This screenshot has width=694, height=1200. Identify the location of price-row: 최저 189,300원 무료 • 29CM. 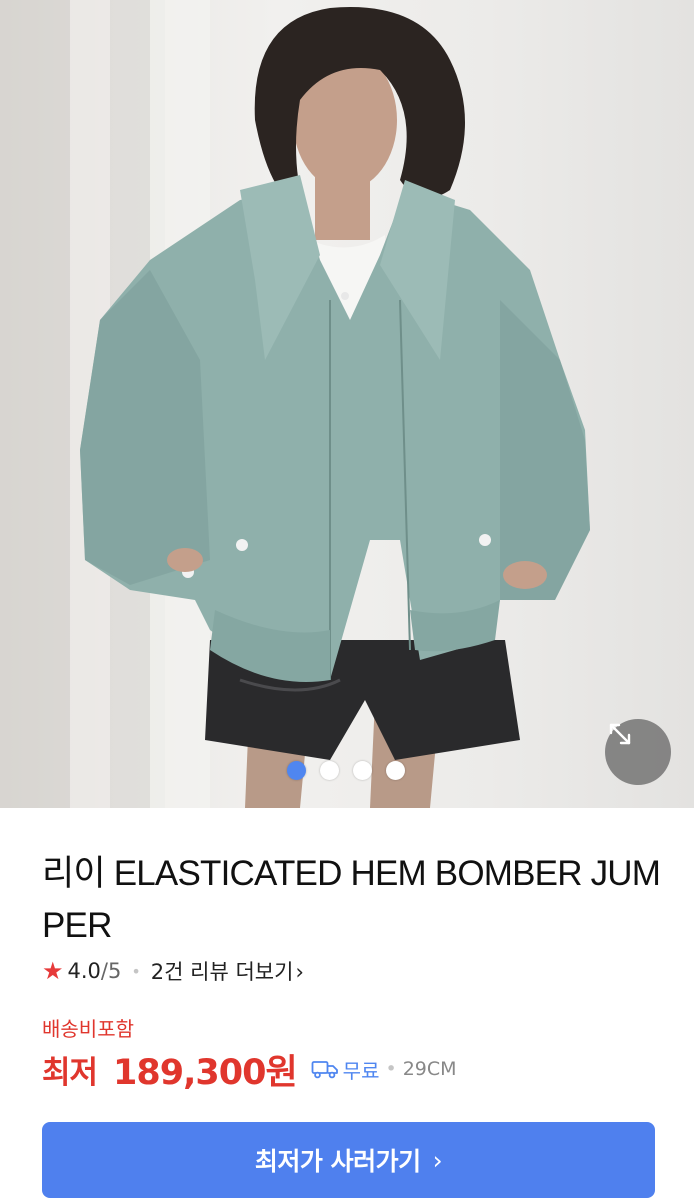
(249, 1069).